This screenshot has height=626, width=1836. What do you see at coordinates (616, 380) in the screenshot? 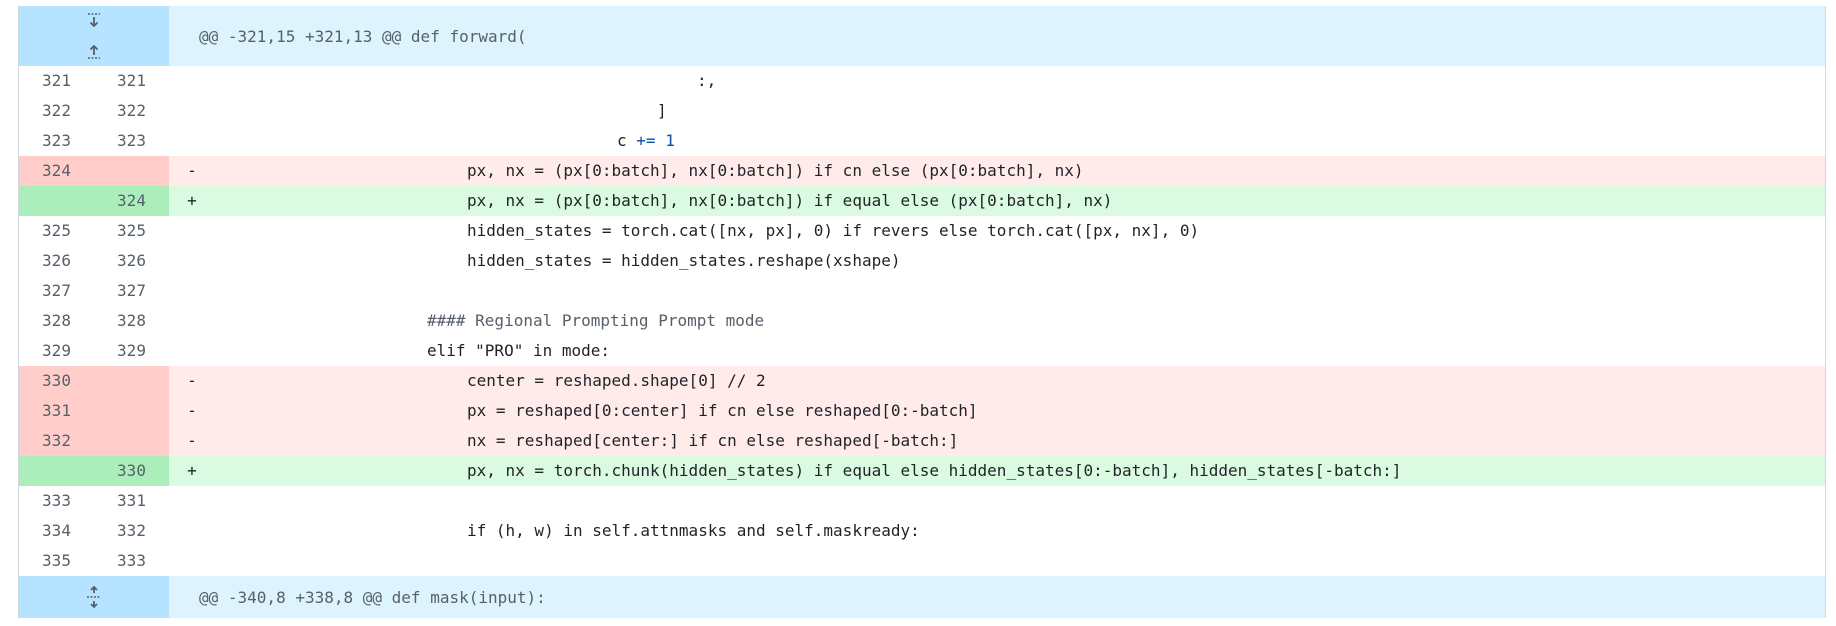
I see `code-line: center = reshaped.shape[0] // 2` at bounding box center [616, 380].